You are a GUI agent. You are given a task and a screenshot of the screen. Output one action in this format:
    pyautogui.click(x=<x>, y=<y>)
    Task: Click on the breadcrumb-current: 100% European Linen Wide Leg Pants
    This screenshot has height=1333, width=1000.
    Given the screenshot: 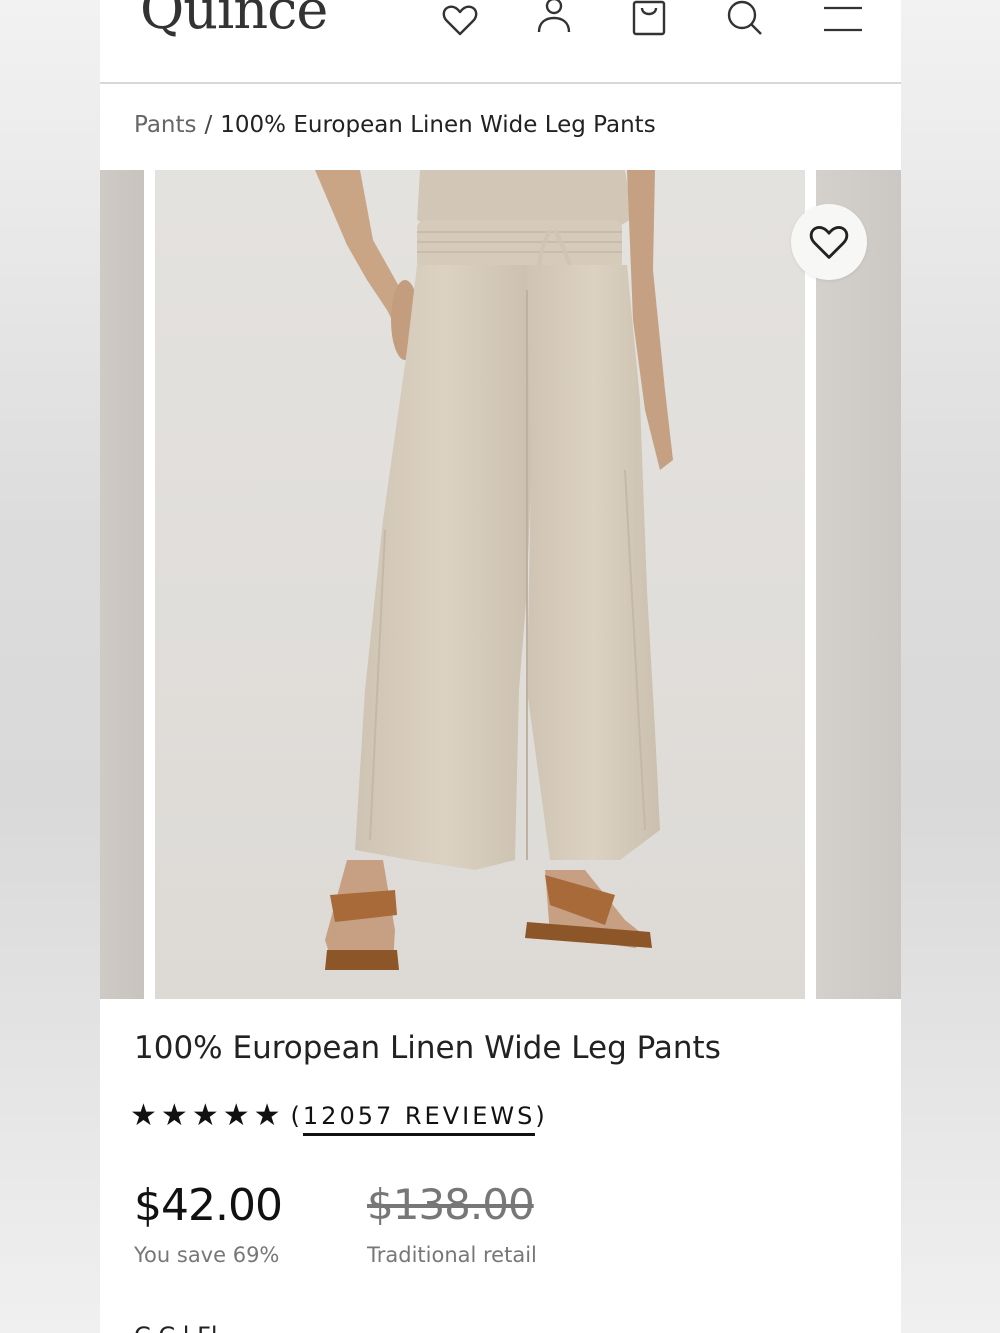 What is the action you would take?
    pyautogui.click(x=438, y=125)
    